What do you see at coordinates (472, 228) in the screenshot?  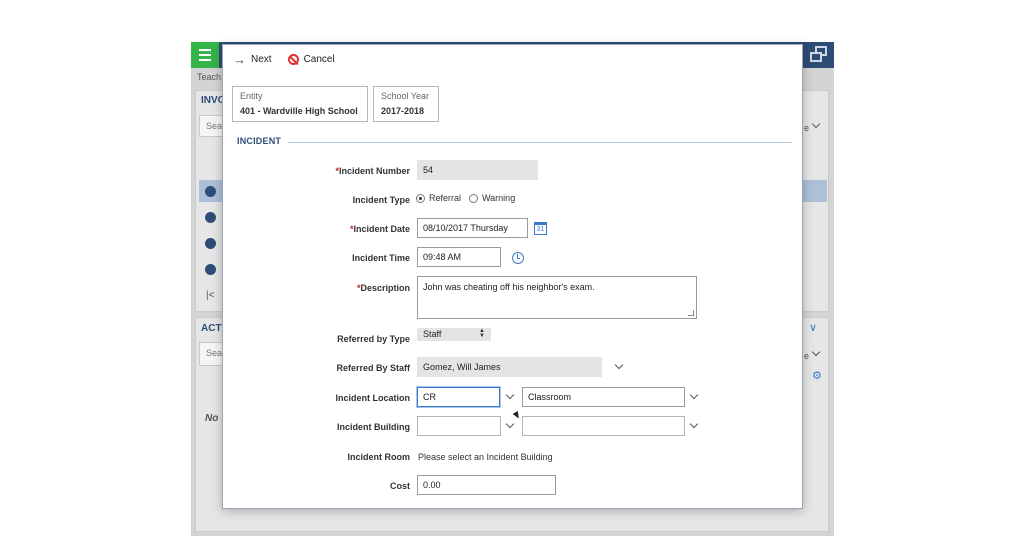 I see `incident-date-field: 08/10/2017 Thursday` at bounding box center [472, 228].